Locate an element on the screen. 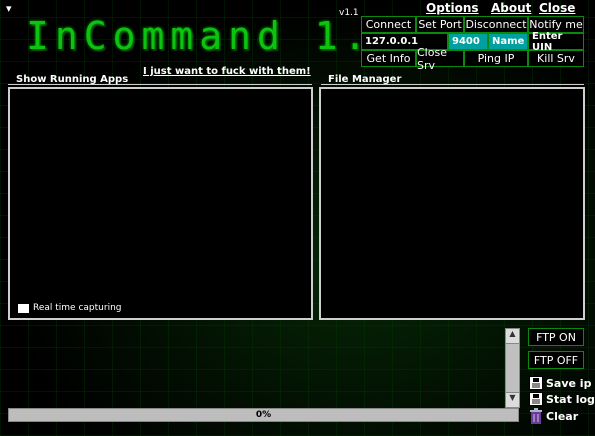 This screenshot has height=436, width=595. stat-log-button: Stat log is located at coordinates (562, 399).